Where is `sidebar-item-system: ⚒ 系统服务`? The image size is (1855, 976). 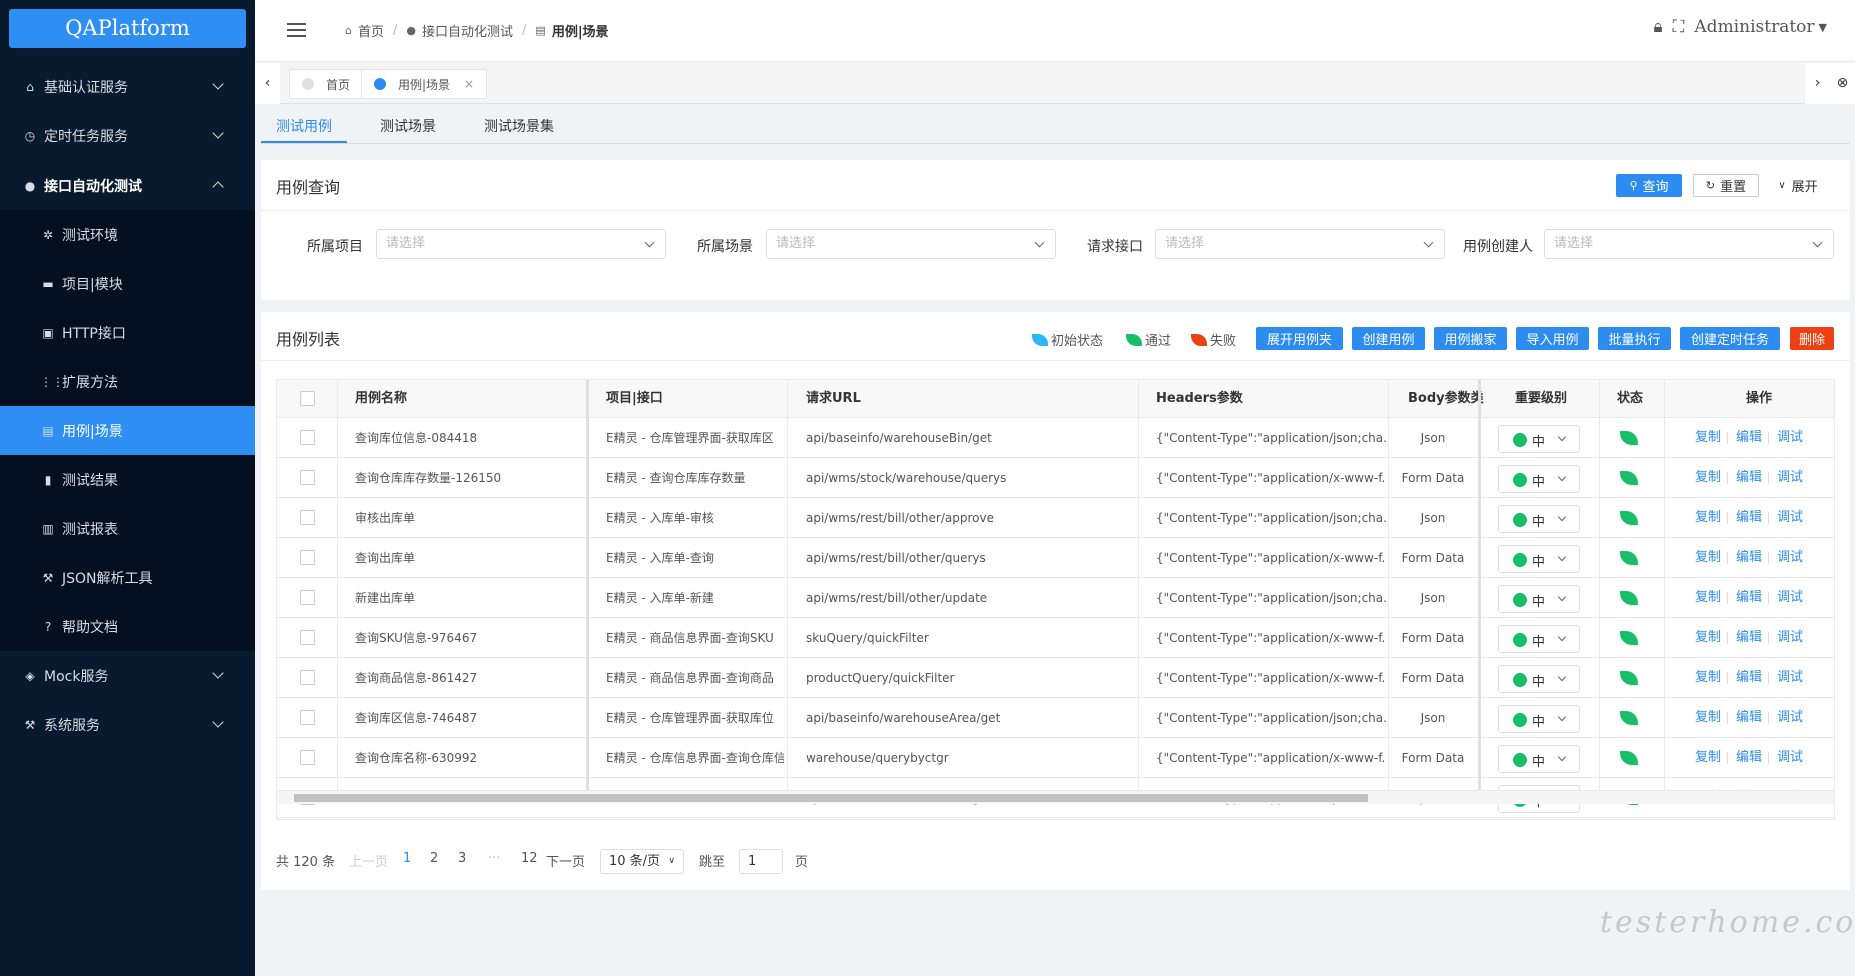 sidebar-item-system: ⚒ 系统服务 is located at coordinates (127, 724).